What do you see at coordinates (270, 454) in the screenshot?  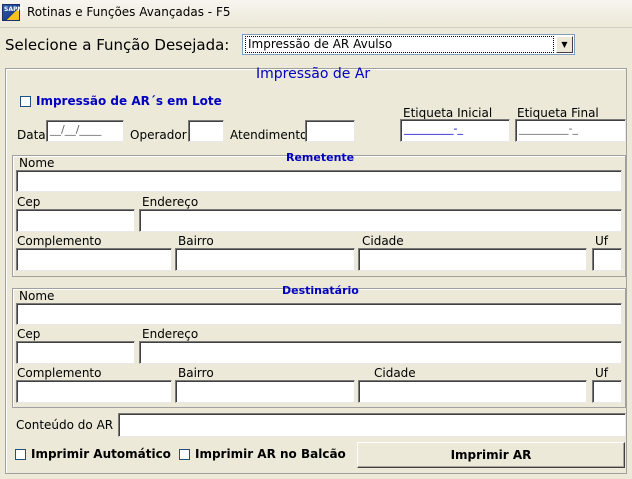 I see `balcao-label: Imprimir AR no Balcão` at bounding box center [270, 454].